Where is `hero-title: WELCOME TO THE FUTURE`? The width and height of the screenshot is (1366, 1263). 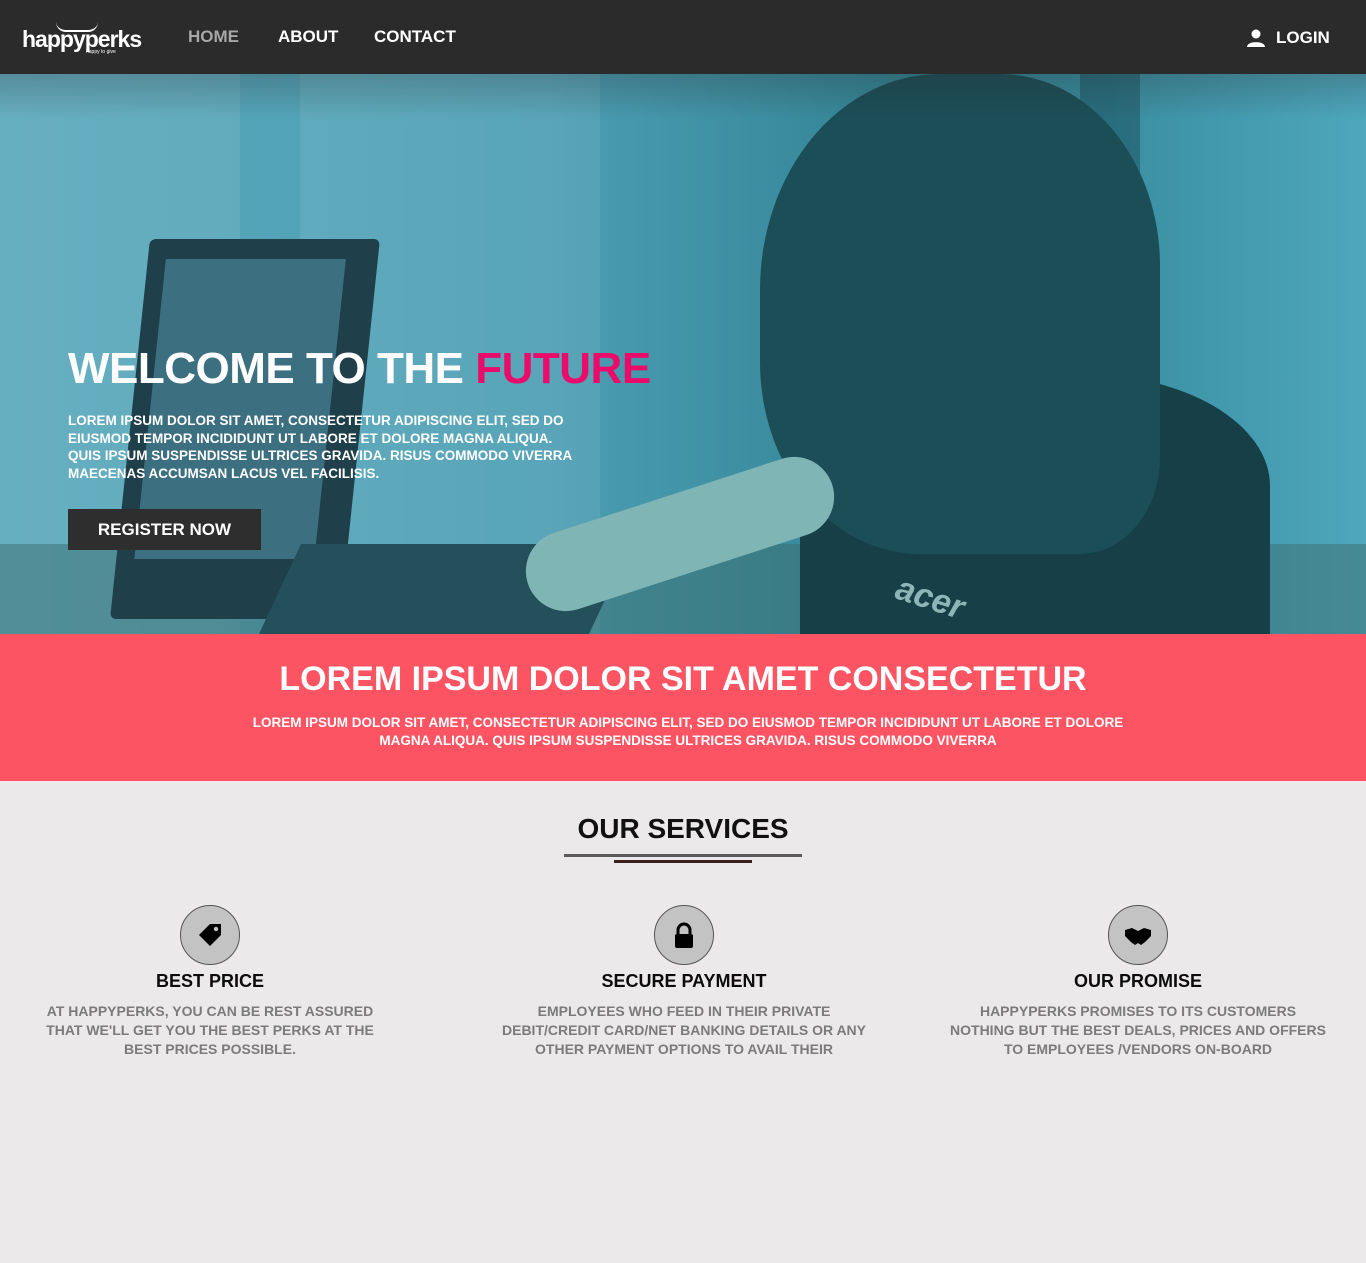
hero-title: WELCOME TO THE FUTURE is located at coordinates (359, 369).